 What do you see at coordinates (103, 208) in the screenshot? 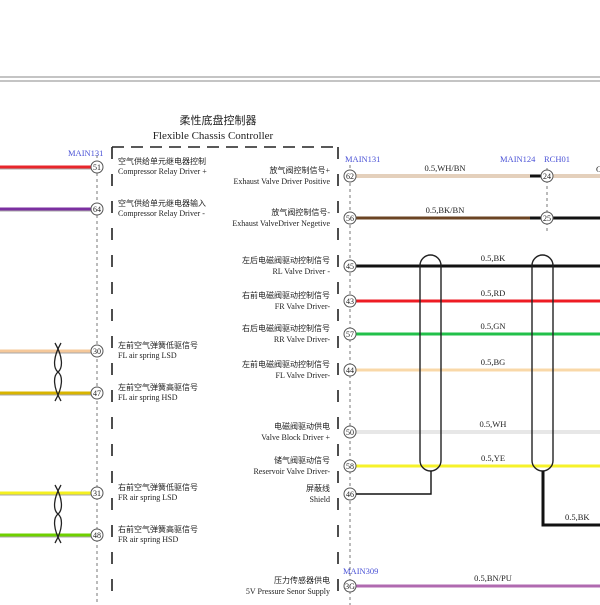
I see `left-wire-64: 64 空气供给单元继电器输入Compressor Relay Driver -` at bounding box center [103, 208].